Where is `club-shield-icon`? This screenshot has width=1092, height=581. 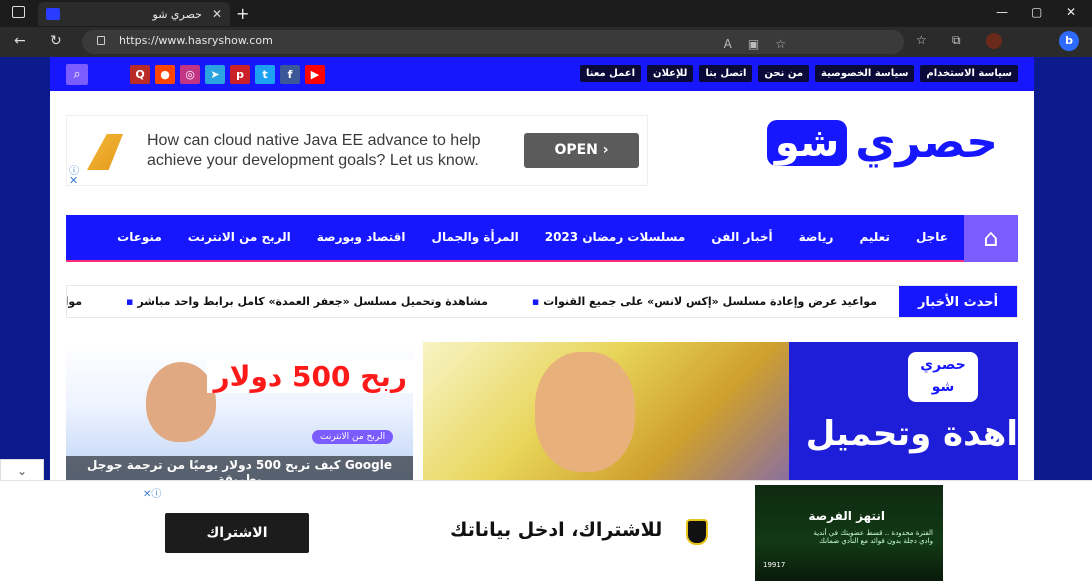
club-shield-icon is located at coordinates (697, 532).